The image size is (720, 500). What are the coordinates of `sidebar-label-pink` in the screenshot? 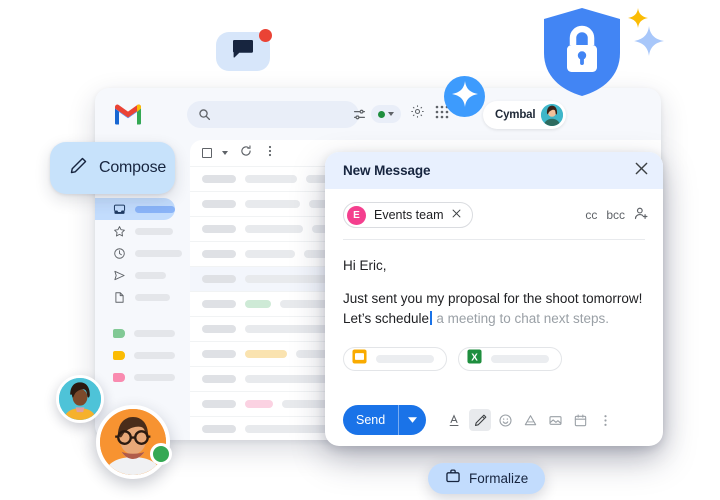 It's located at (142, 377).